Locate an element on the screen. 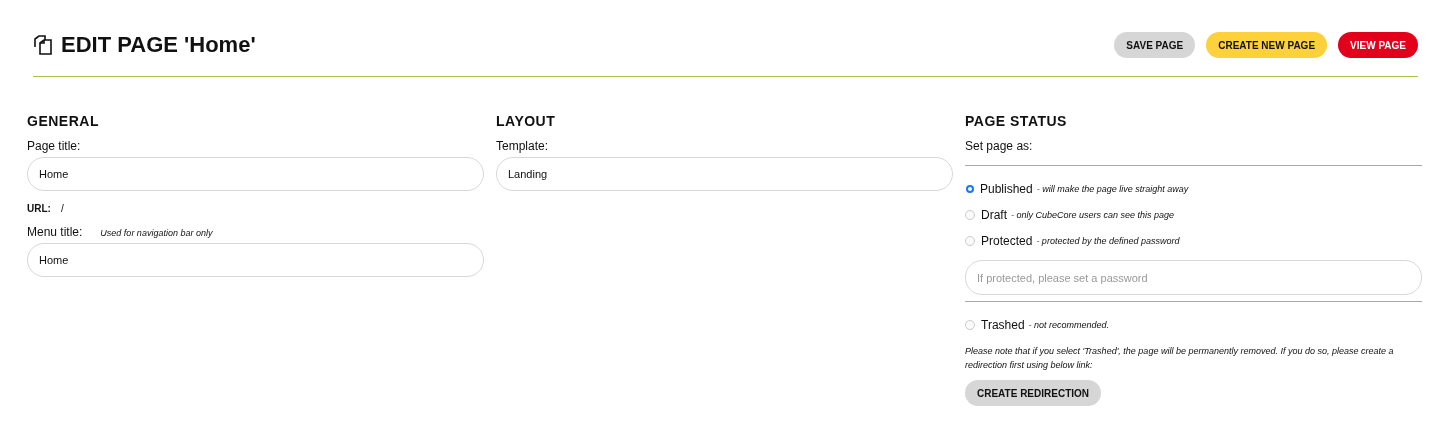 The image size is (1454, 445). trash-notice: Please note that if you select 'Trashed', the page will be permanently removed. If you do so, please create a redirection first using below link: is located at coordinates (1180, 358).